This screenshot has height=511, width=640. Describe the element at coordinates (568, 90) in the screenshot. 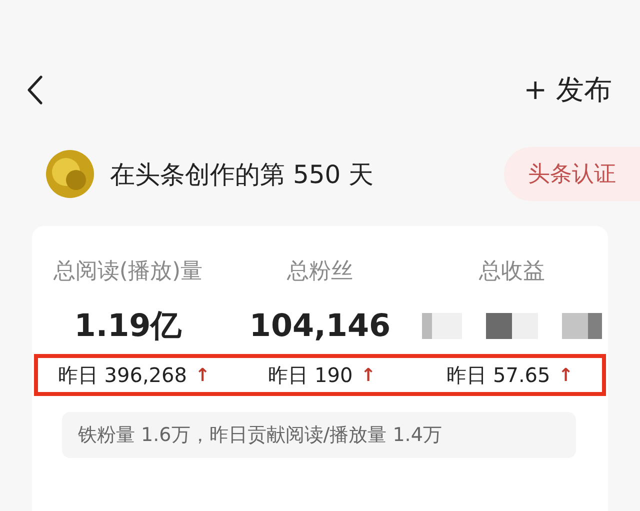

I see `publish-button: + 发布` at that location.